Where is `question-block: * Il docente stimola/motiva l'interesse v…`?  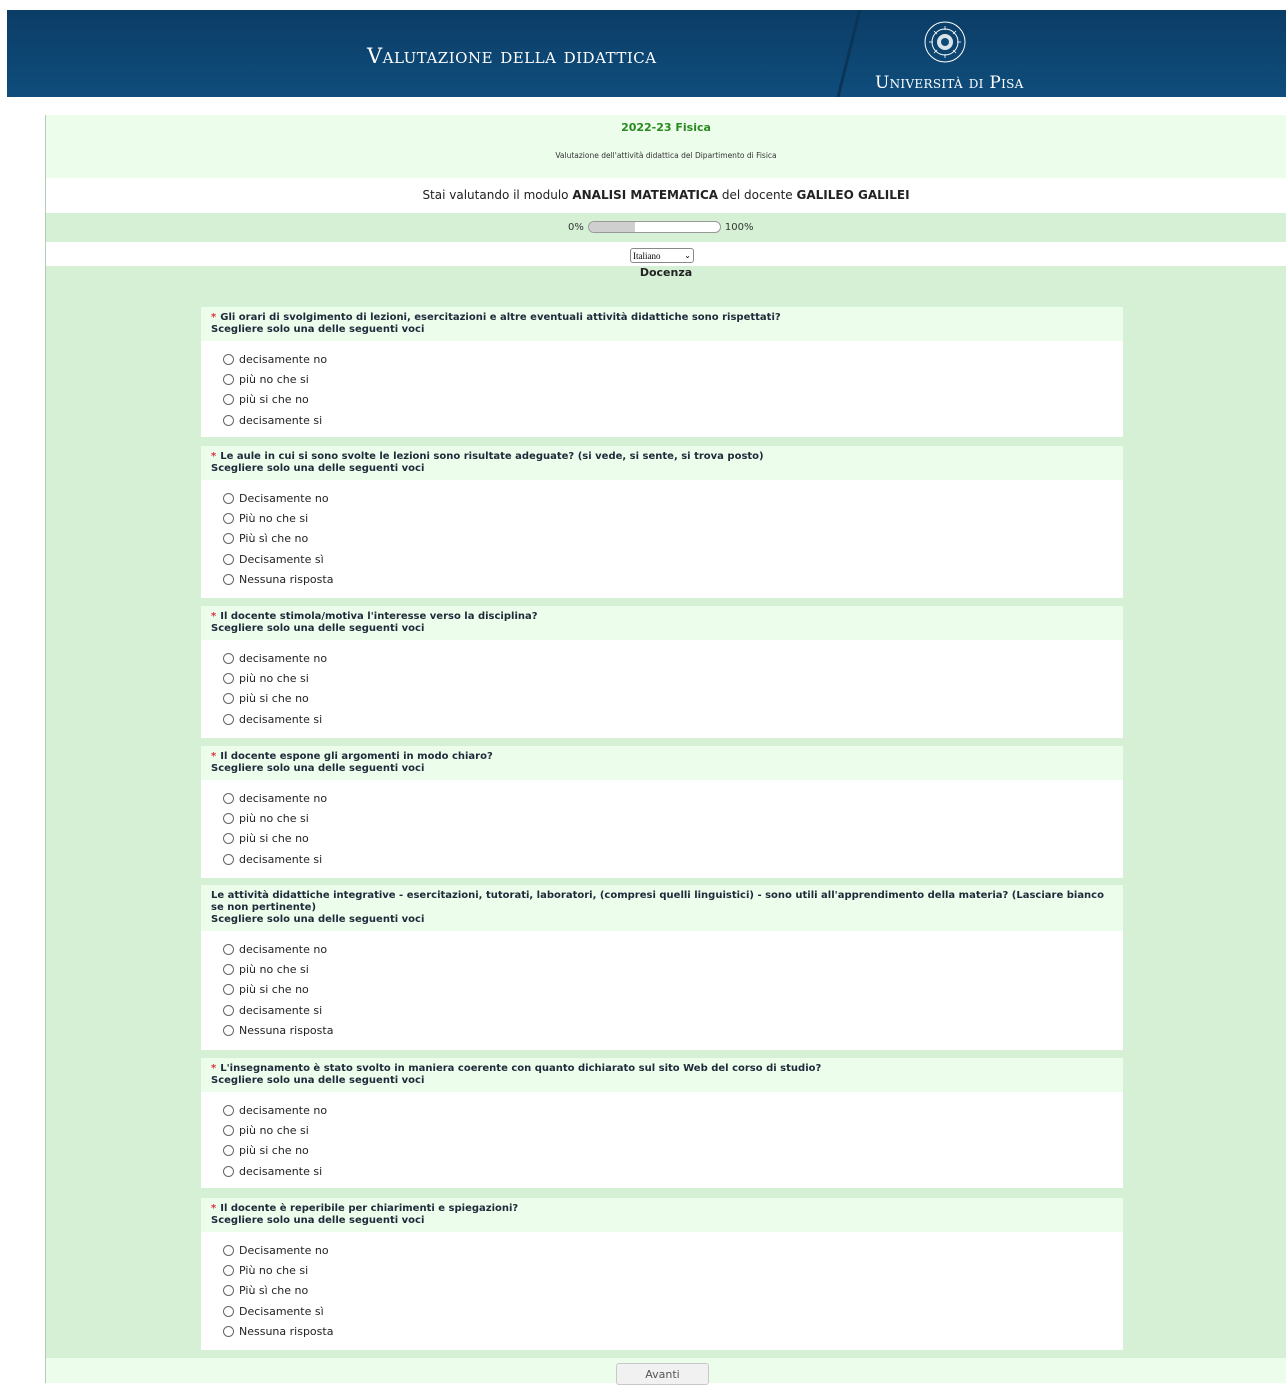
question-block: * Il docente stimola/motiva l'interesse v… is located at coordinates (662, 672).